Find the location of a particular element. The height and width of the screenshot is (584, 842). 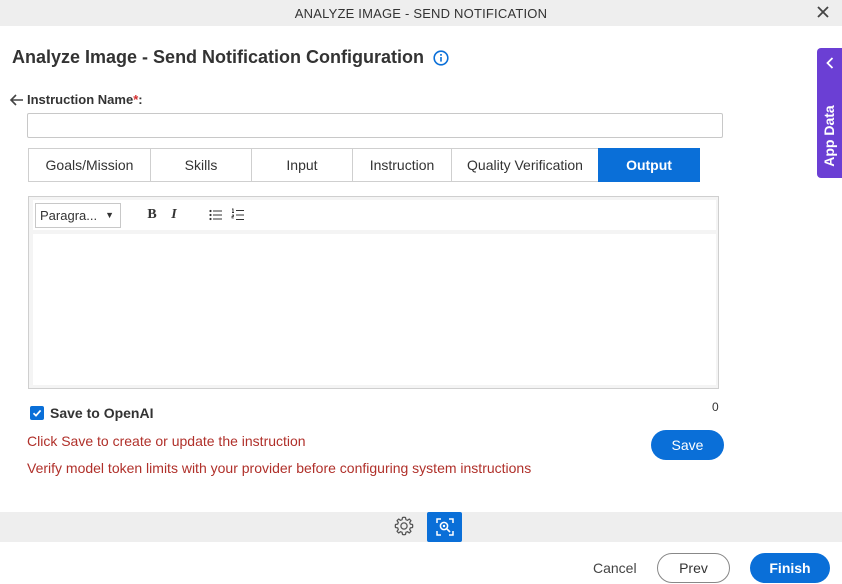

bottom-tool-strip is located at coordinates (421, 527).